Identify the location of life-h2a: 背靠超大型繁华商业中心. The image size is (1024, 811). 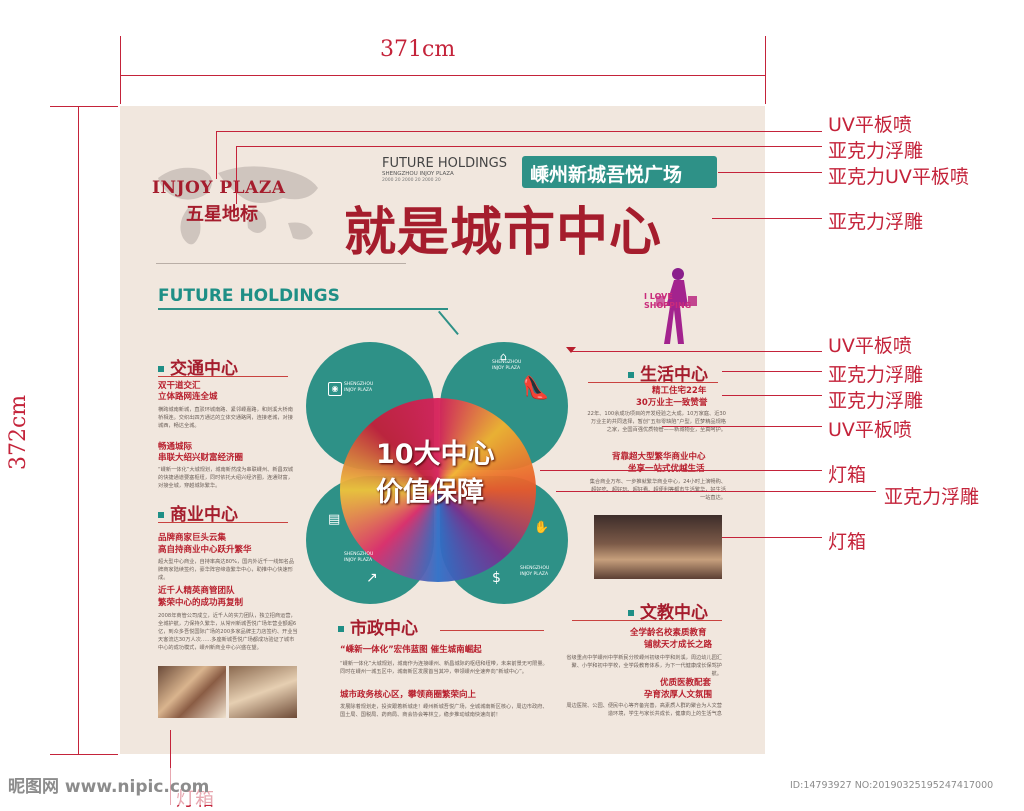
(659, 457).